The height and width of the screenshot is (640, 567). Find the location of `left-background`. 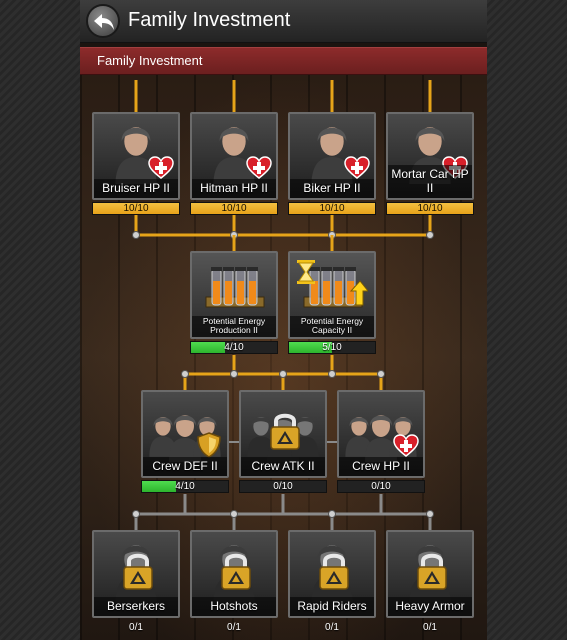

left-background is located at coordinates (40, 320).